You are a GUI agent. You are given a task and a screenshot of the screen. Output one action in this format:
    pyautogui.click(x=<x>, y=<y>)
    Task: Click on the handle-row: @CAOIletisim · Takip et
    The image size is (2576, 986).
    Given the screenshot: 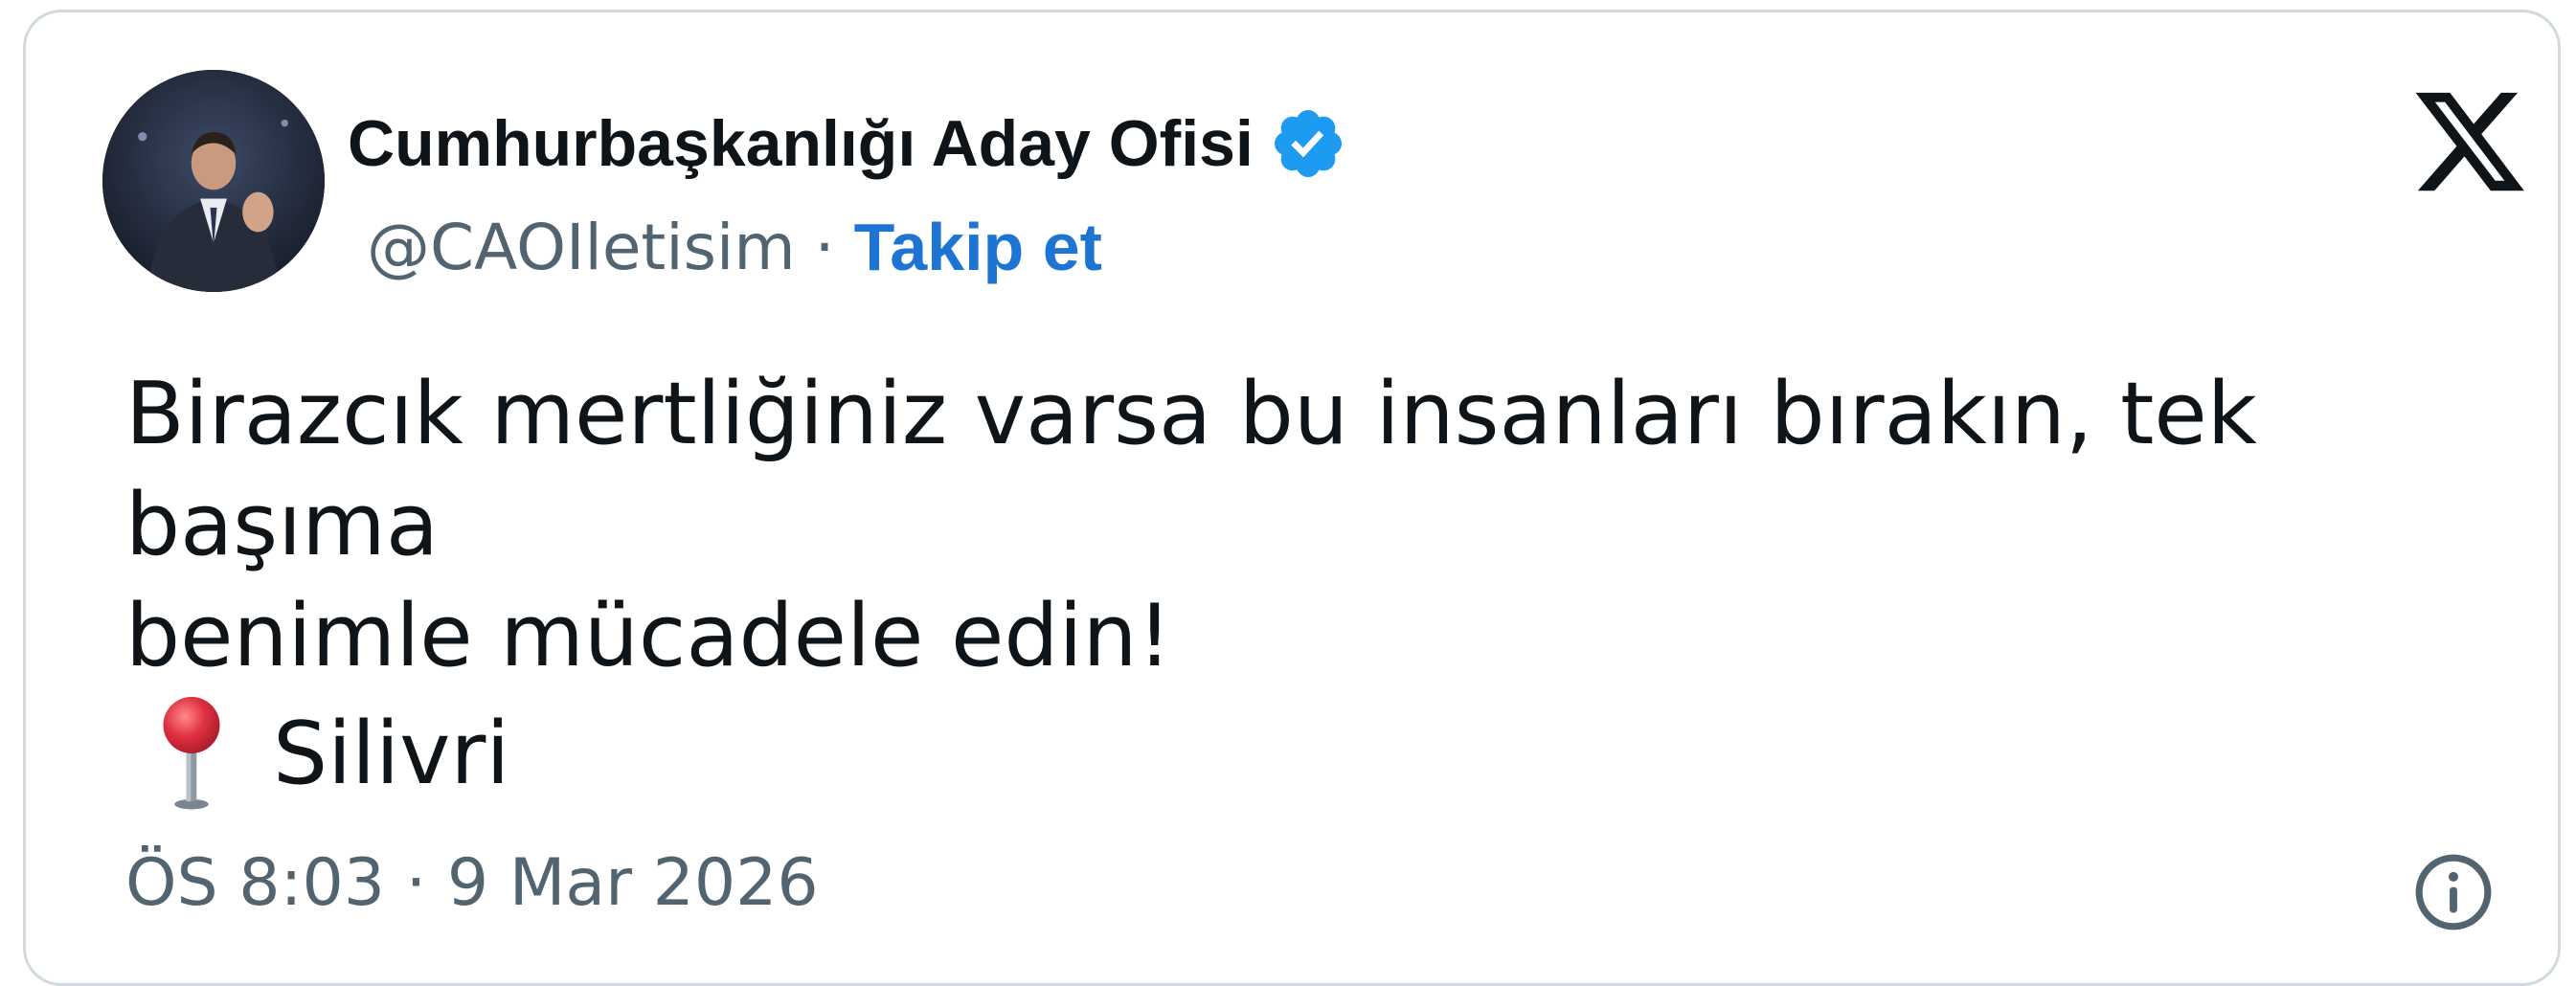 What is the action you would take?
    pyautogui.click(x=734, y=247)
    